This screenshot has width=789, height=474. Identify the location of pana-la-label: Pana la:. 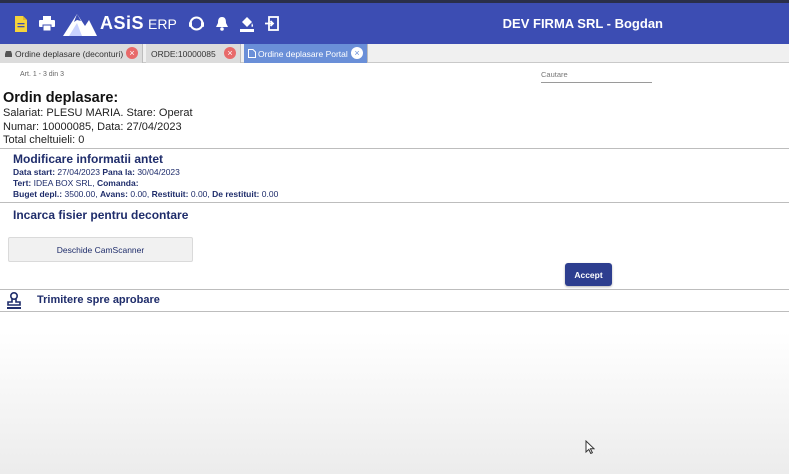
(118, 172).